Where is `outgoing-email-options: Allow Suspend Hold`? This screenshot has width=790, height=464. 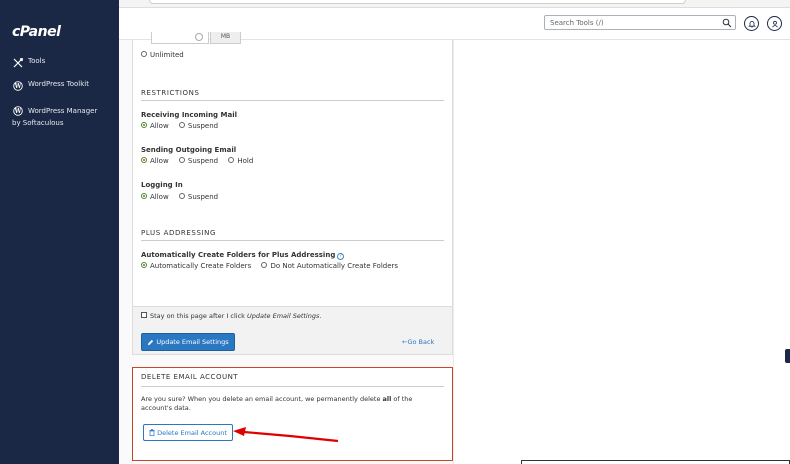
outgoing-email-options: Allow Suspend Hold is located at coordinates (201, 161).